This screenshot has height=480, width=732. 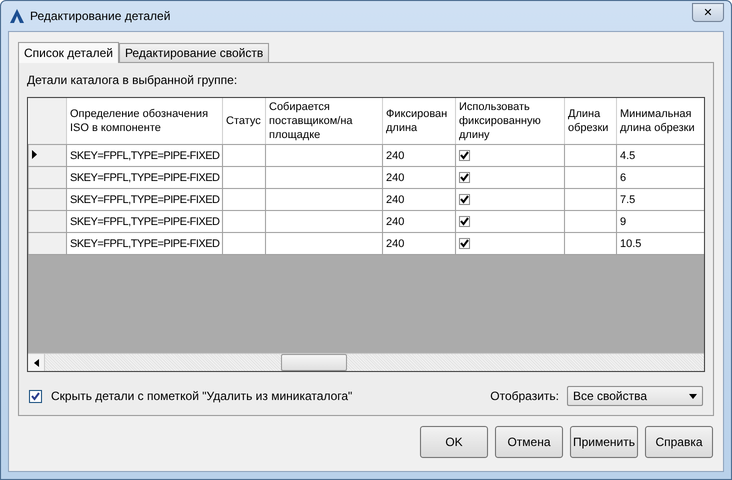 What do you see at coordinates (454, 442) in the screenshot?
I see `dialog-button: OK` at bounding box center [454, 442].